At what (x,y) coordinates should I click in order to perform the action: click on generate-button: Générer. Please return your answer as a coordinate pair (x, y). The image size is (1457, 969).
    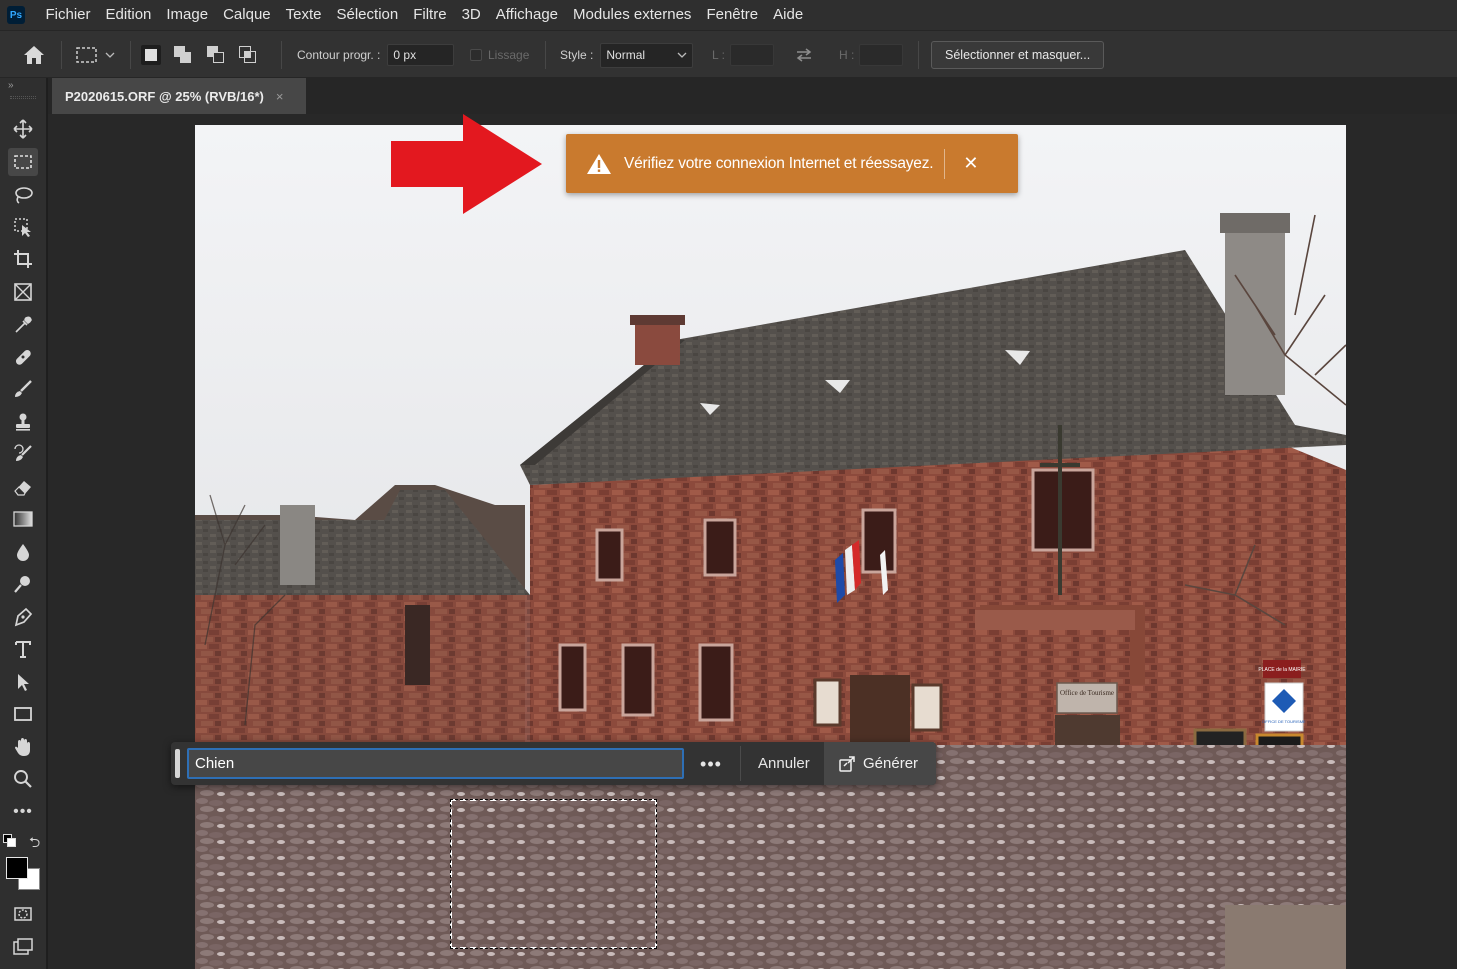
    Looking at the image, I should click on (880, 763).